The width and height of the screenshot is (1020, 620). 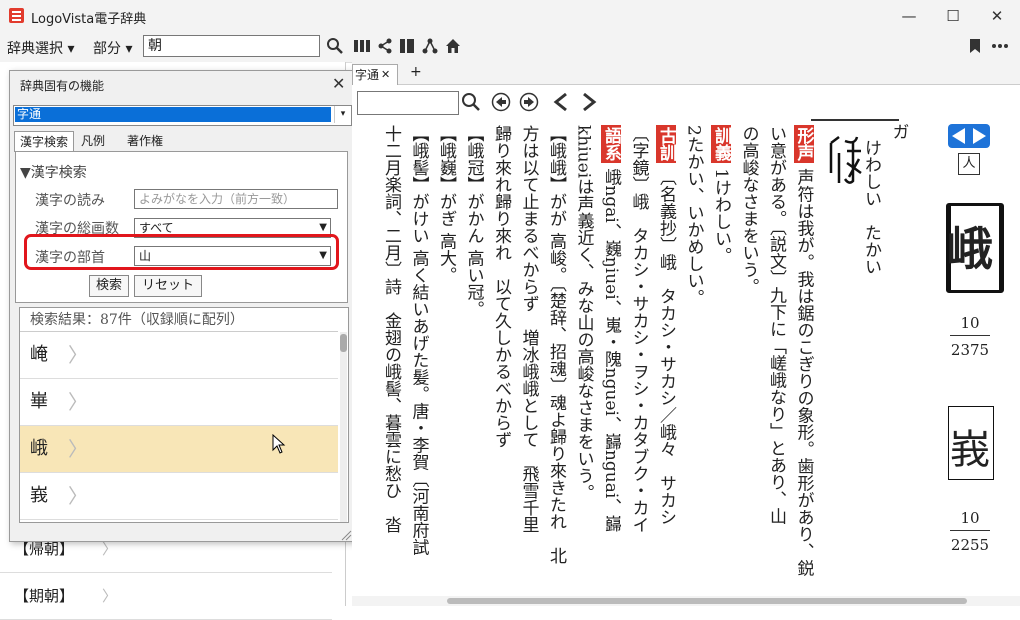 I want to click on minimize-button: —, so click(x=909, y=16).